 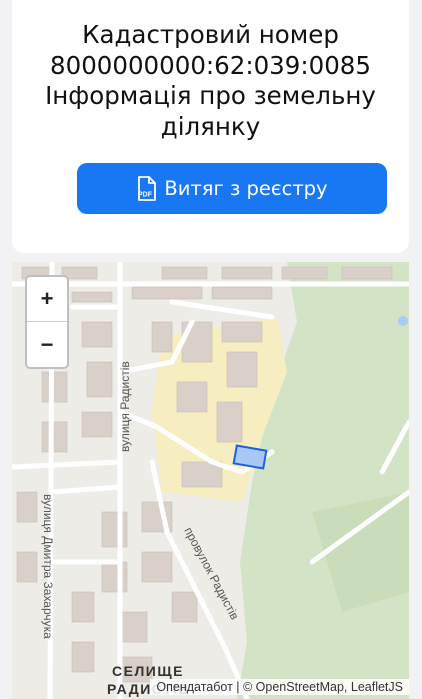 I want to click on cadastral-number: 8000000000:62:039:0085, so click(x=210, y=65).